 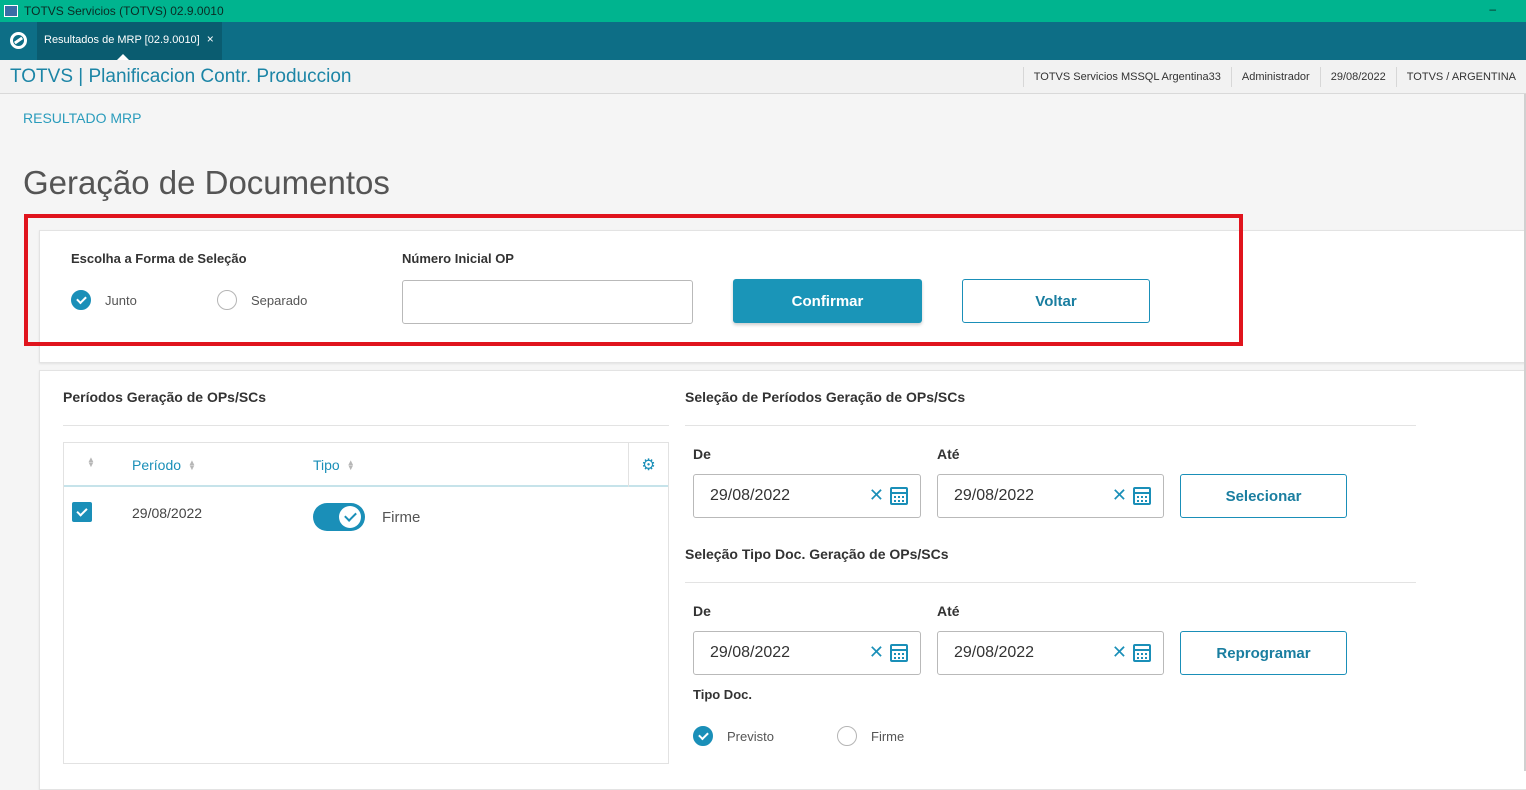 What do you see at coordinates (763, 41) in the screenshot?
I see `tab-bar: Resultados de MRP [02.9.0010] ×` at bounding box center [763, 41].